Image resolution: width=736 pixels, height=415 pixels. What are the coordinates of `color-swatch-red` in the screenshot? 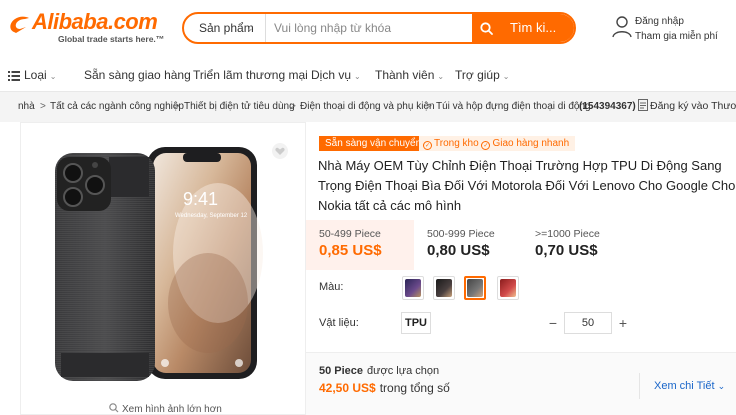 It's located at (508, 288).